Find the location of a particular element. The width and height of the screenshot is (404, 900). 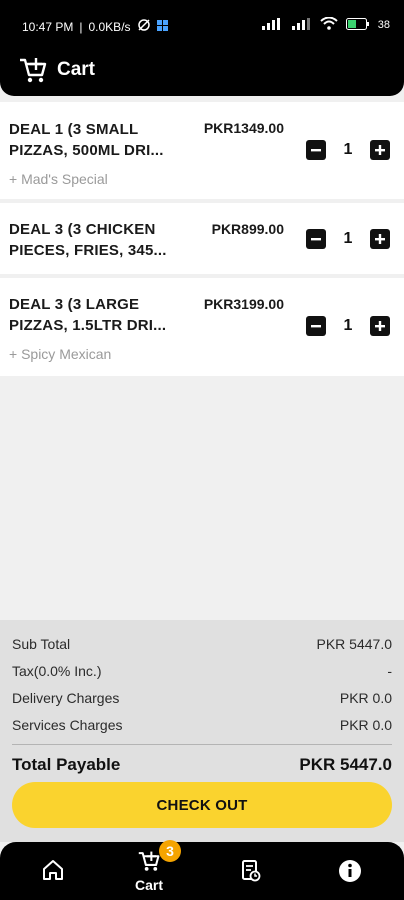

item-price: PKR3199.00 is located at coordinates (243, 304).